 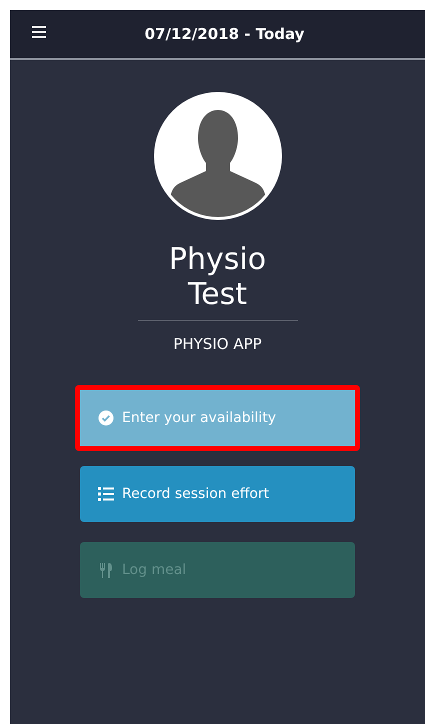 I want to click on app-name: PHYSIO APP, so click(x=217, y=344).